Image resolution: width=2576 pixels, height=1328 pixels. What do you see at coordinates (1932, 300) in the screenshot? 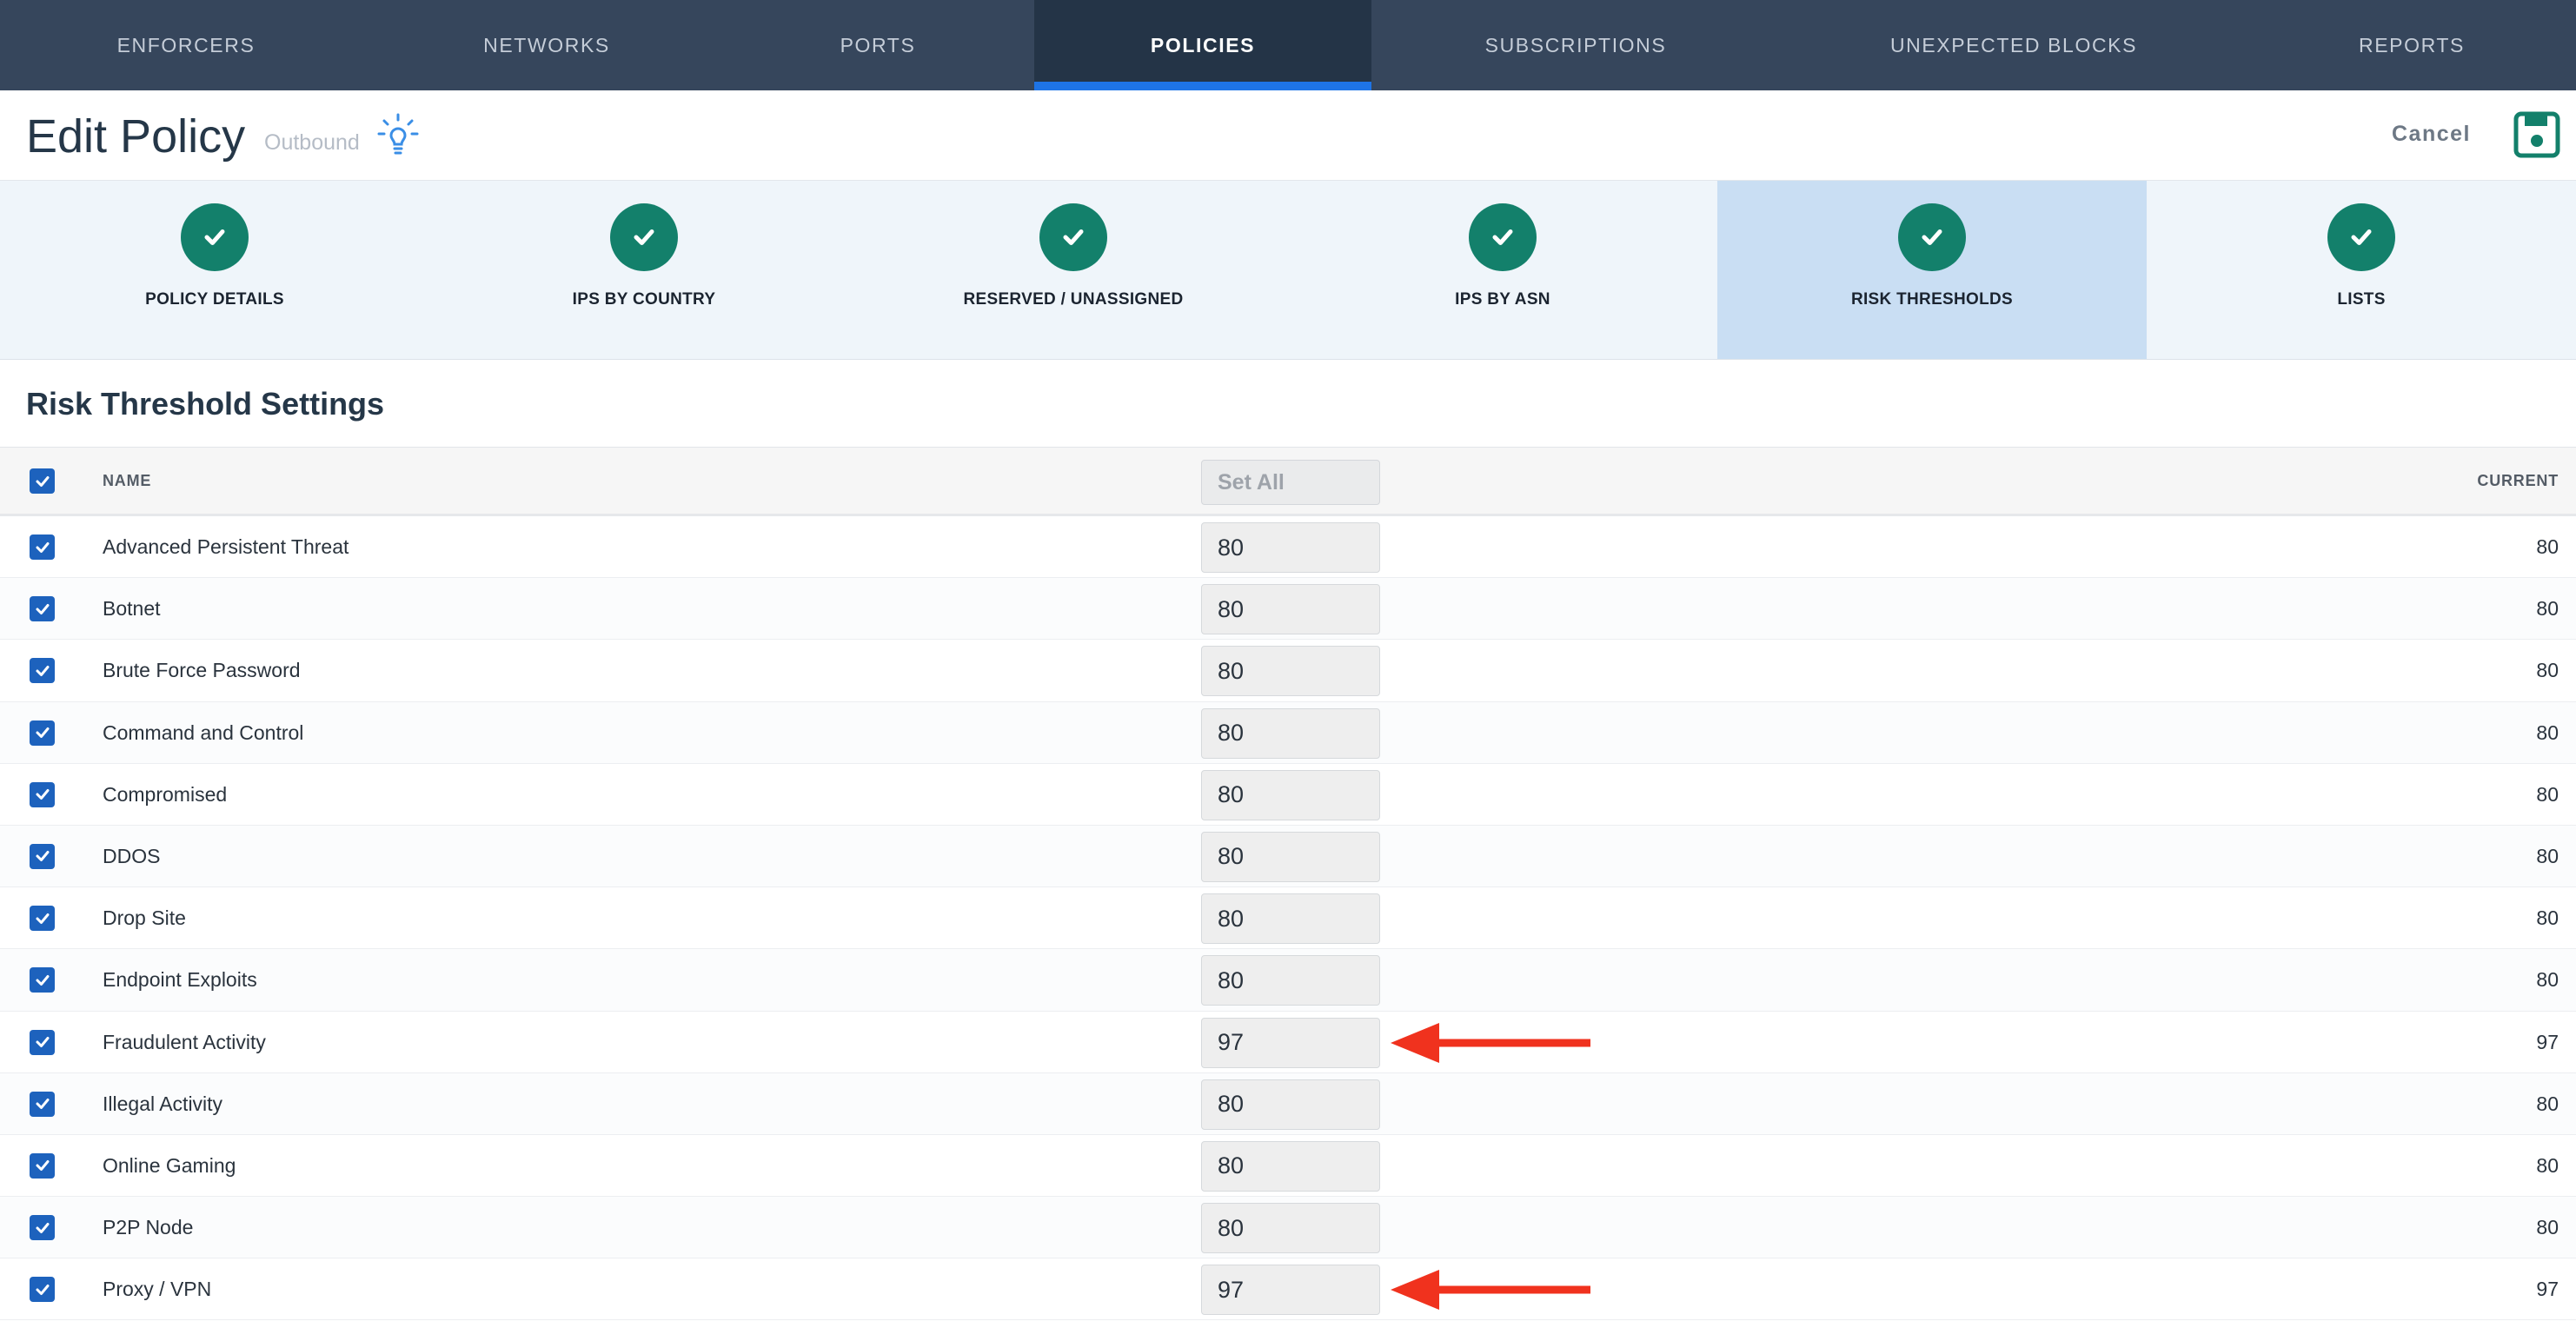
I see `step-label: RISK THRESHOLDS` at bounding box center [1932, 300].